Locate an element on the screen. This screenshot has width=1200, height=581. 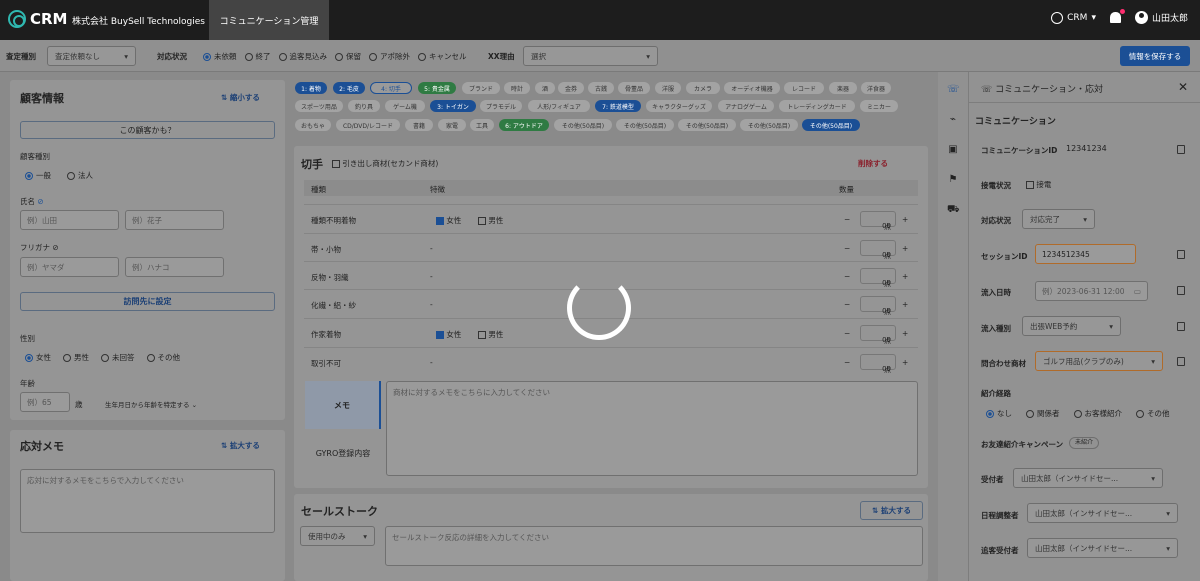
delete-button: 削除する is located at coordinates (873, 163).